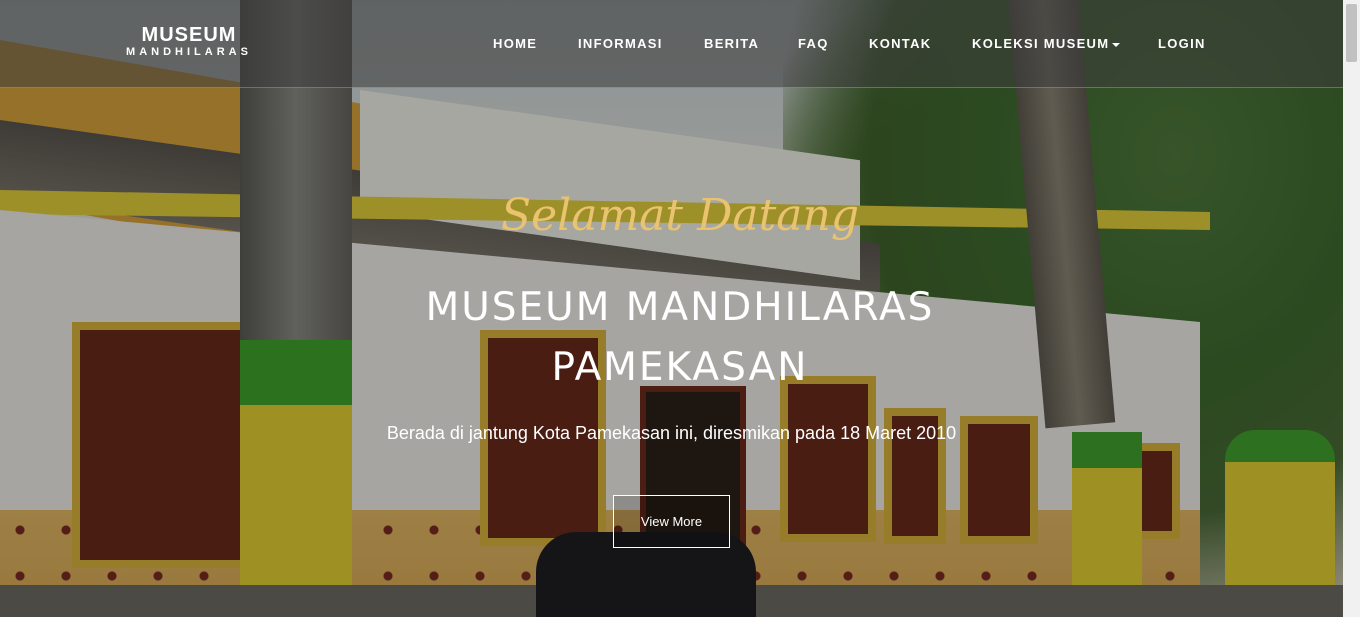 The width and height of the screenshot is (1360, 617). I want to click on hero-title-line2: PAMEKASAN, so click(680, 367).